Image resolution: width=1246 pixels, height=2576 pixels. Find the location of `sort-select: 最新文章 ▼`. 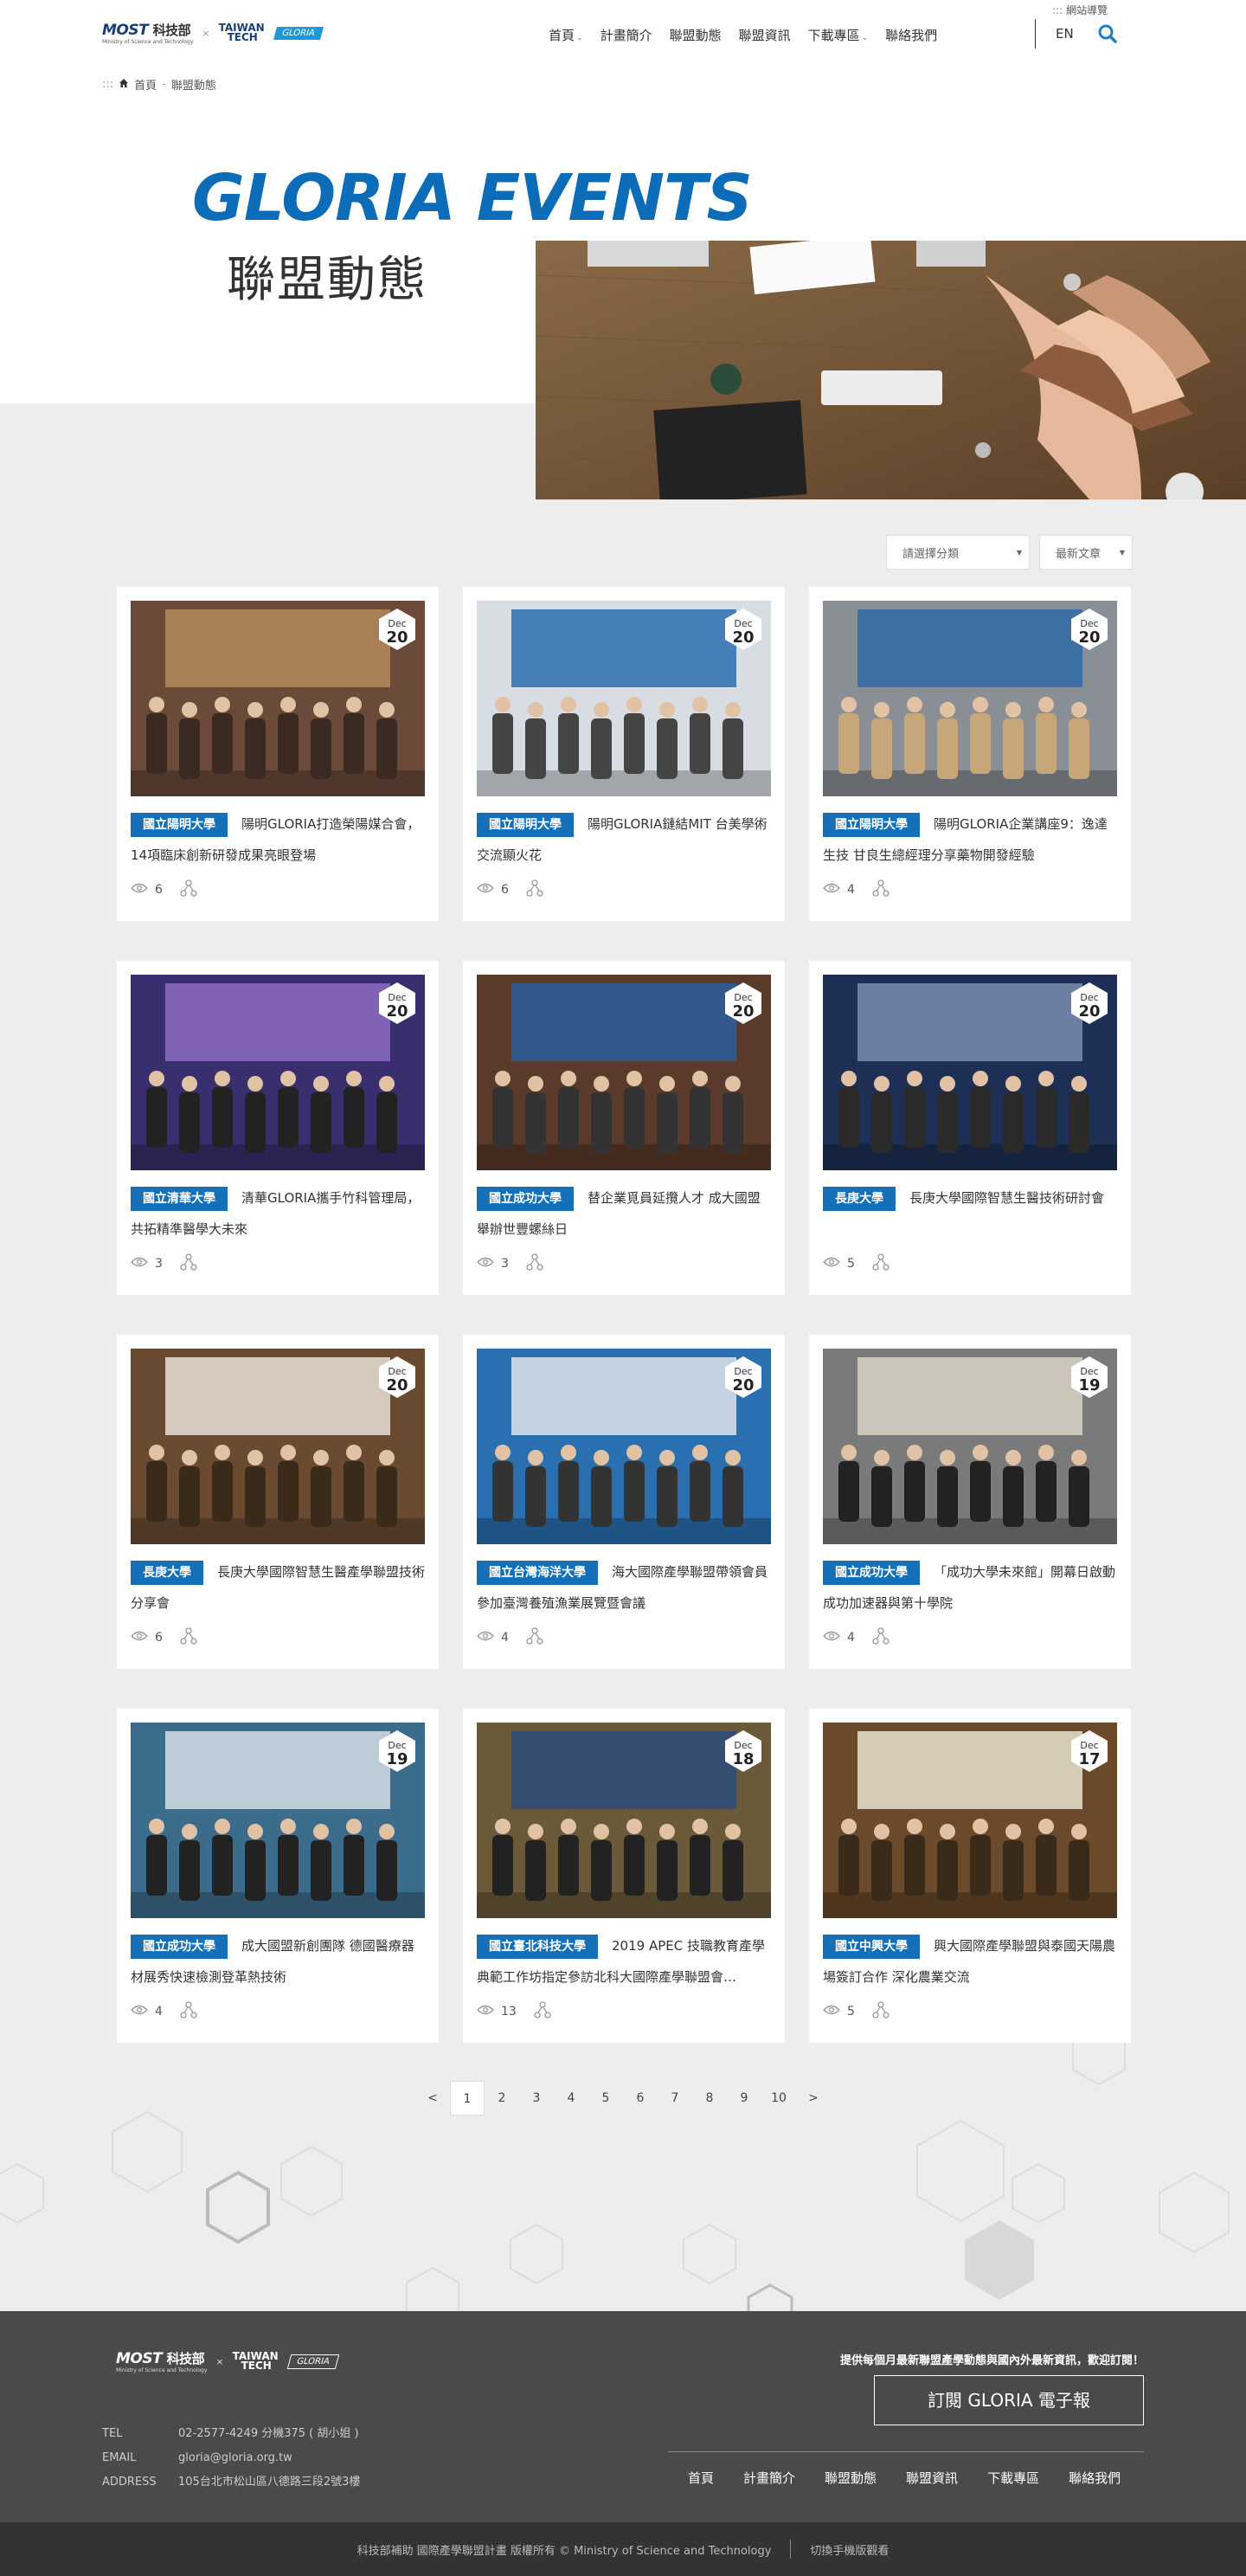

sort-select: 最新文章 ▼ is located at coordinates (1086, 552).